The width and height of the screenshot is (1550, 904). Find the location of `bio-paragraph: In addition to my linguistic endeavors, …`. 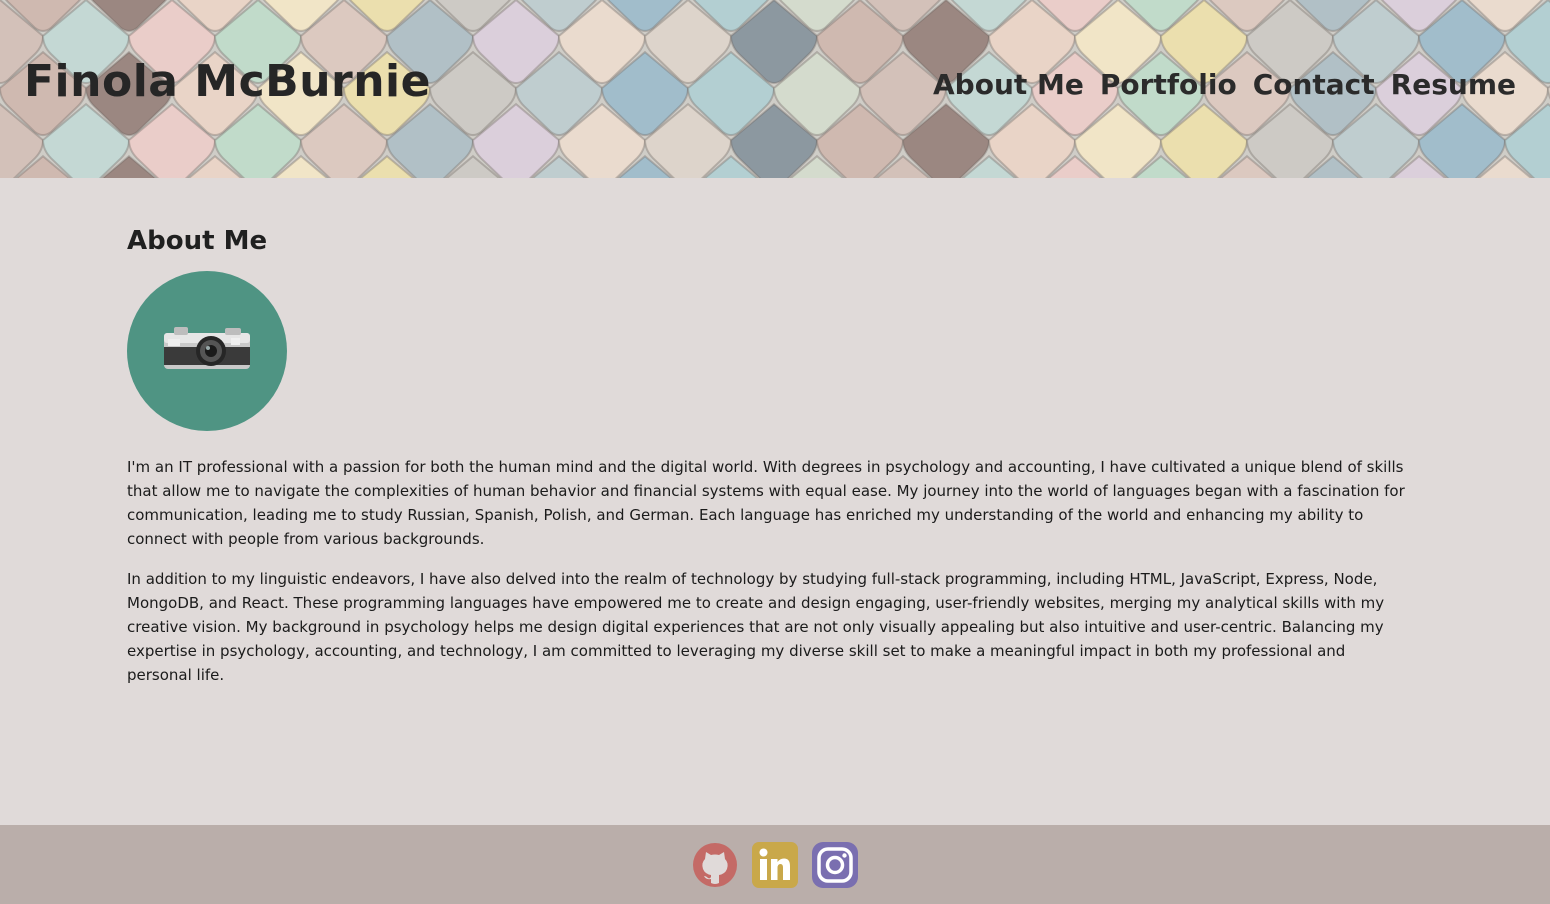

bio-paragraph: In addition to my linguistic endeavors, … is located at coordinates (756, 627).